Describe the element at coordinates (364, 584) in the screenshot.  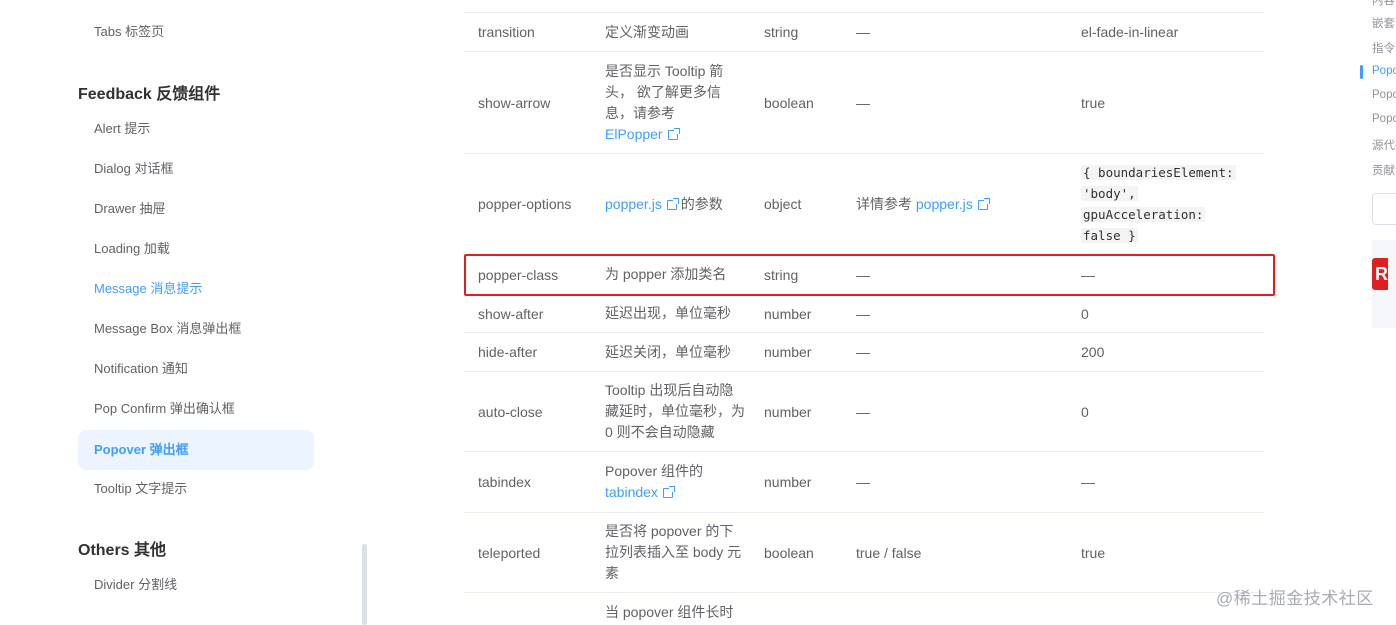
I see `sidebar-scrollbar` at that location.